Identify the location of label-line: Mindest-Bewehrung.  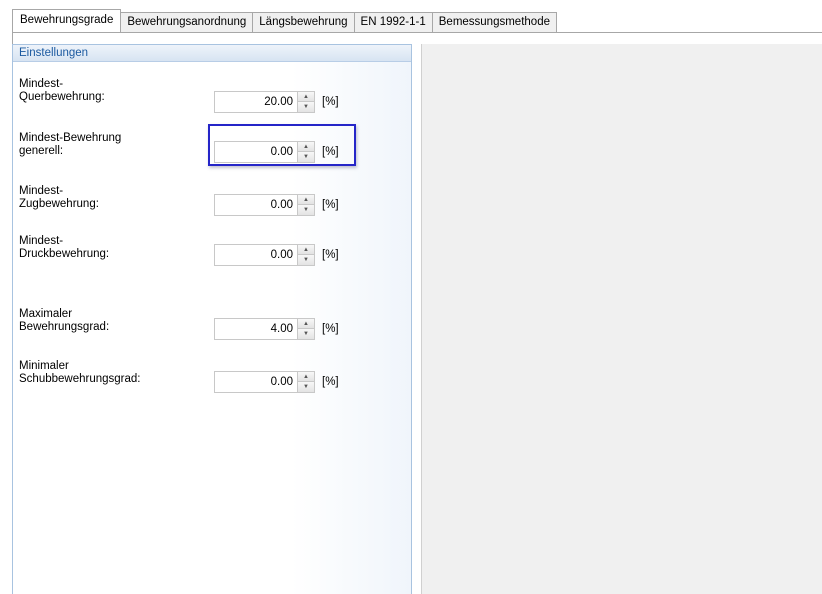
(70, 138).